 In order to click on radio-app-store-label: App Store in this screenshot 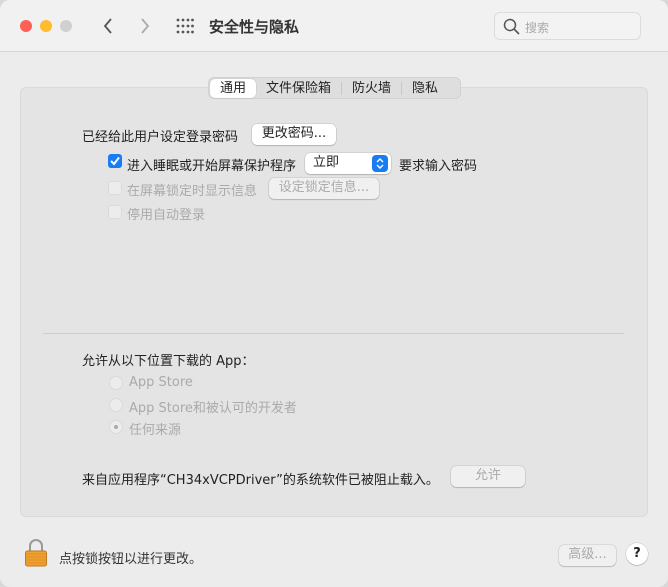, I will do `click(161, 382)`.